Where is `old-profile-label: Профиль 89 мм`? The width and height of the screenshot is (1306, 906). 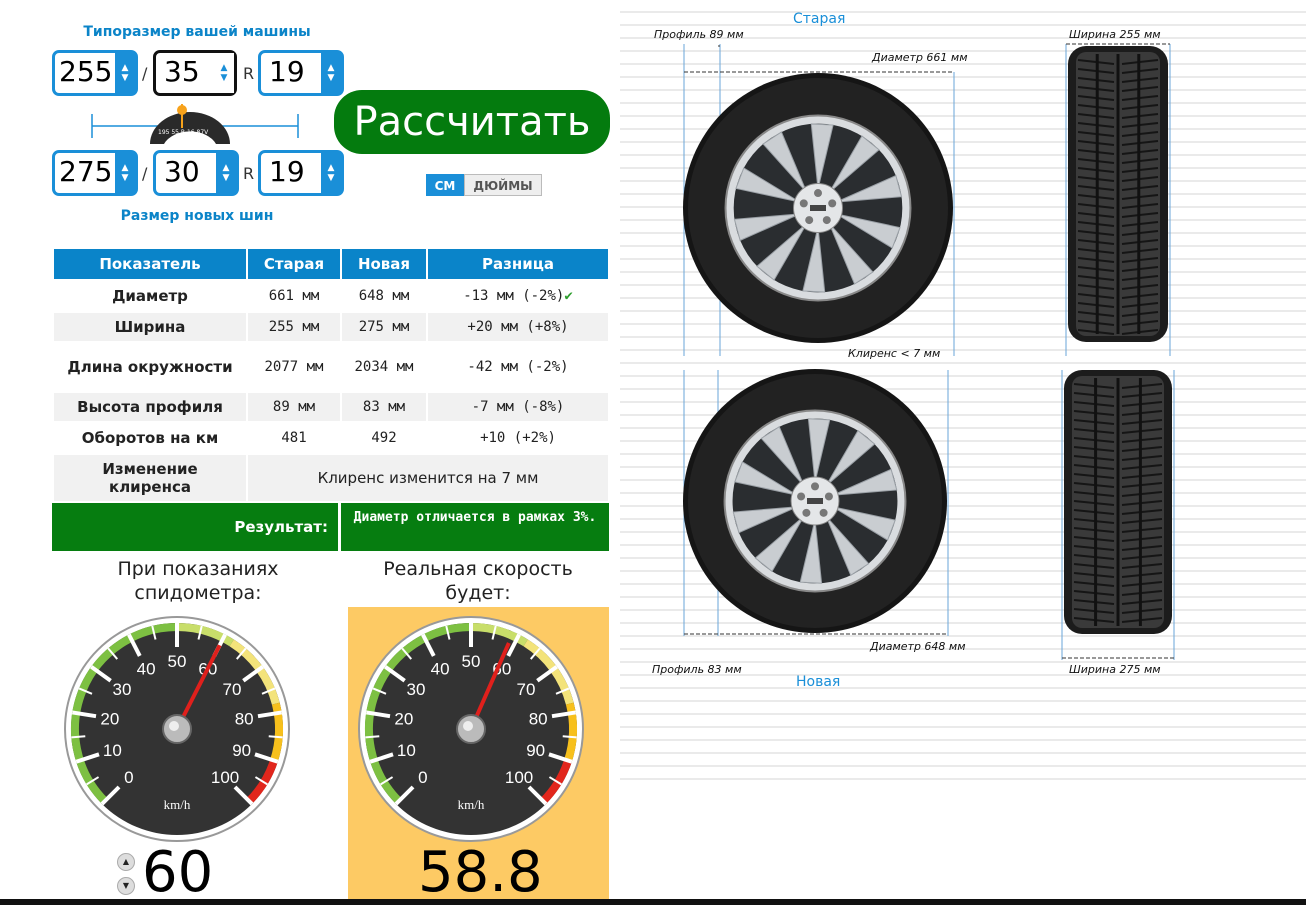
old-profile-label: Профиль 89 мм is located at coordinates (699, 34).